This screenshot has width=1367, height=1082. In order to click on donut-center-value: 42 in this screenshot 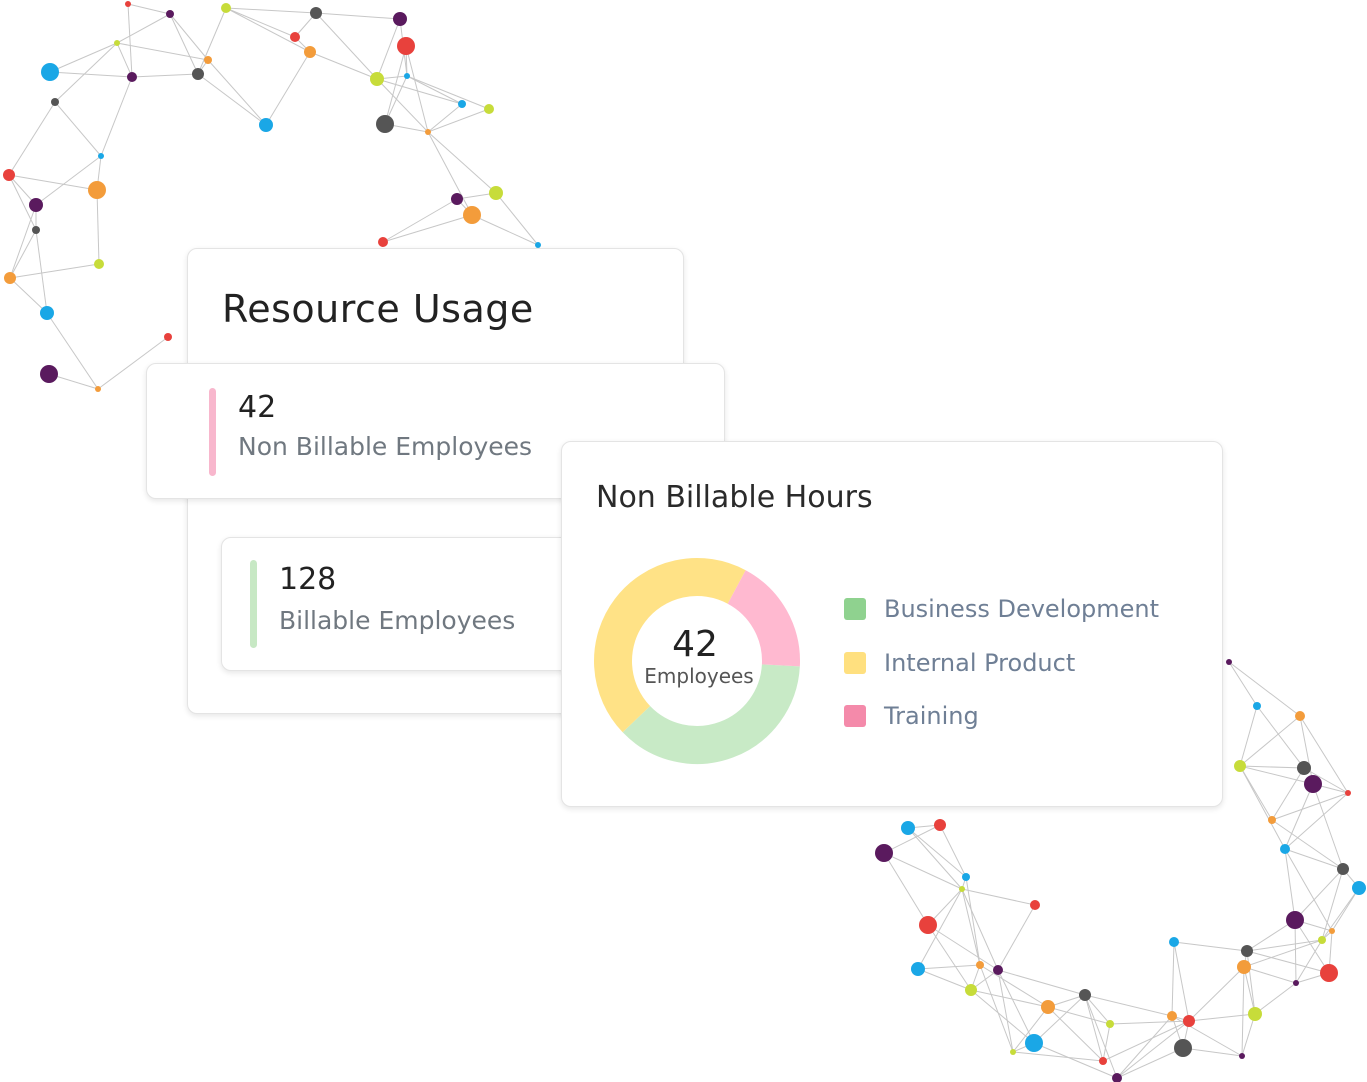, I will do `click(695, 644)`.